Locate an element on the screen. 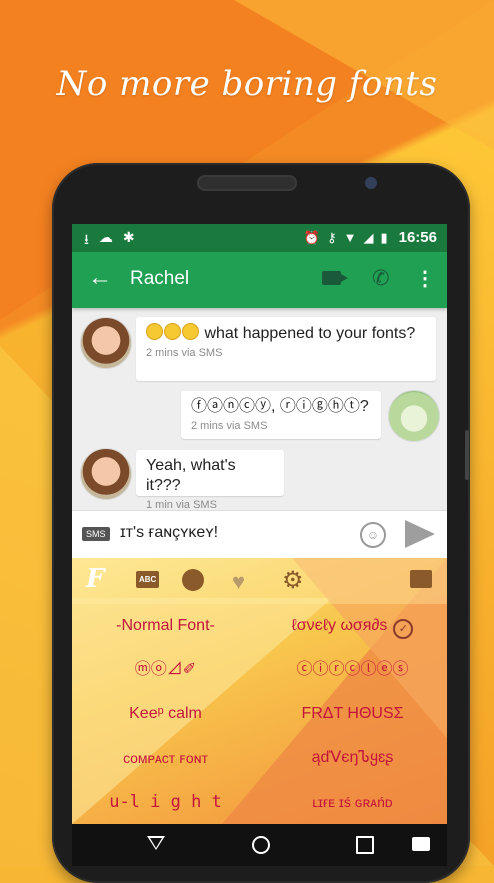  font-option: ⓜⓞ⊿✐ is located at coordinates (165, 670).